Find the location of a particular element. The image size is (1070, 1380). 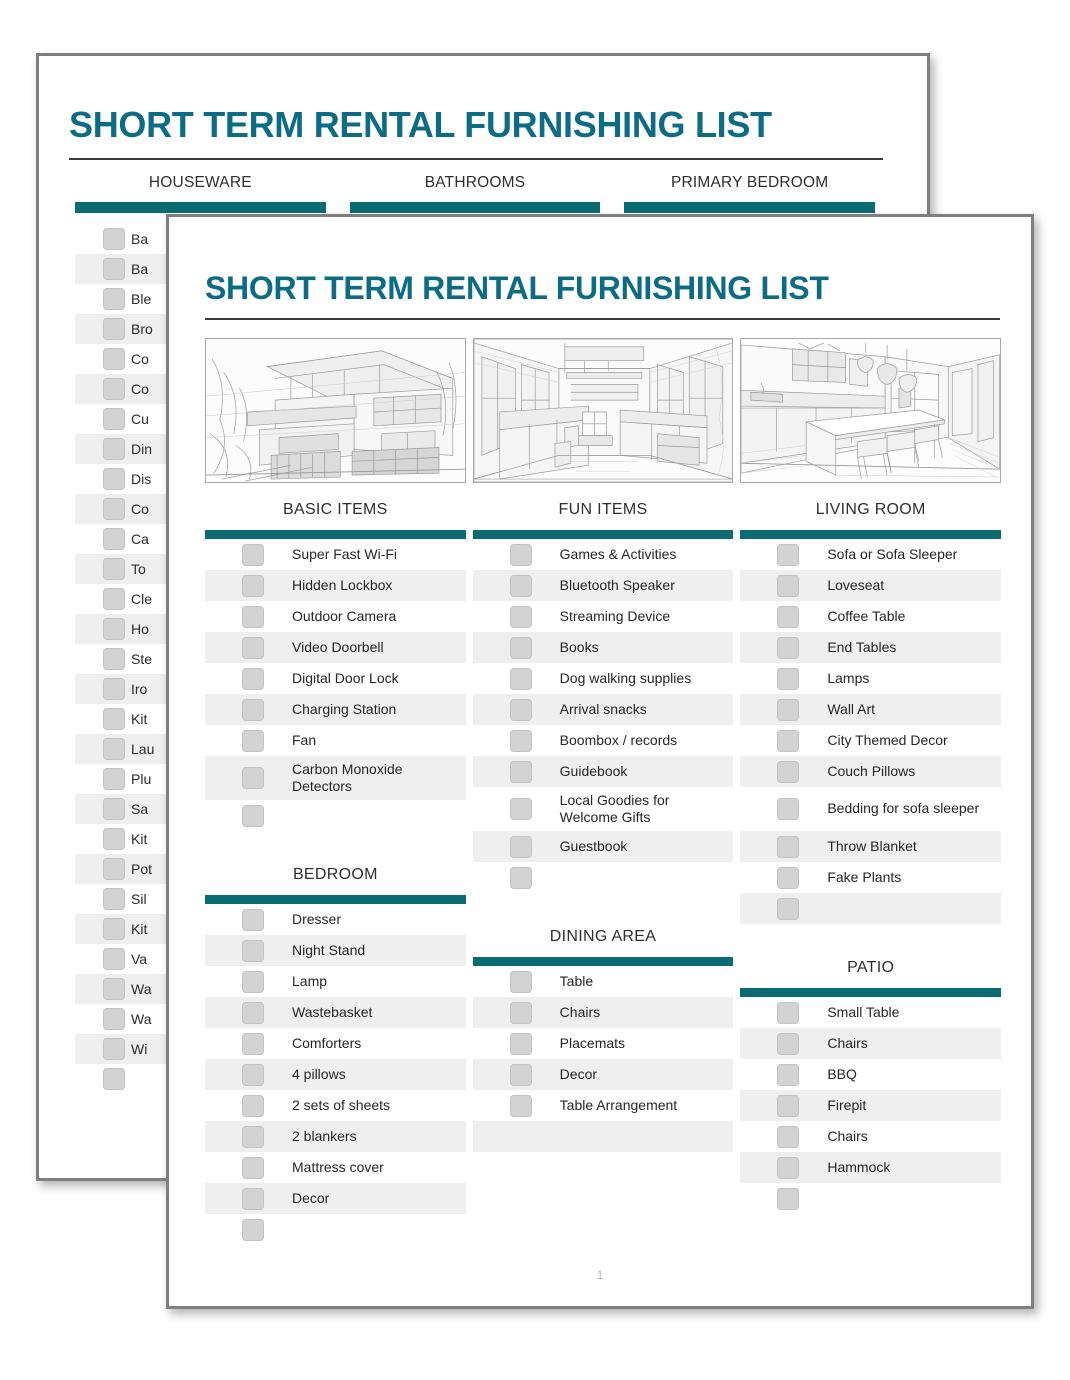

checklist-row: Boombox / records is located at coordinates (603, 740).